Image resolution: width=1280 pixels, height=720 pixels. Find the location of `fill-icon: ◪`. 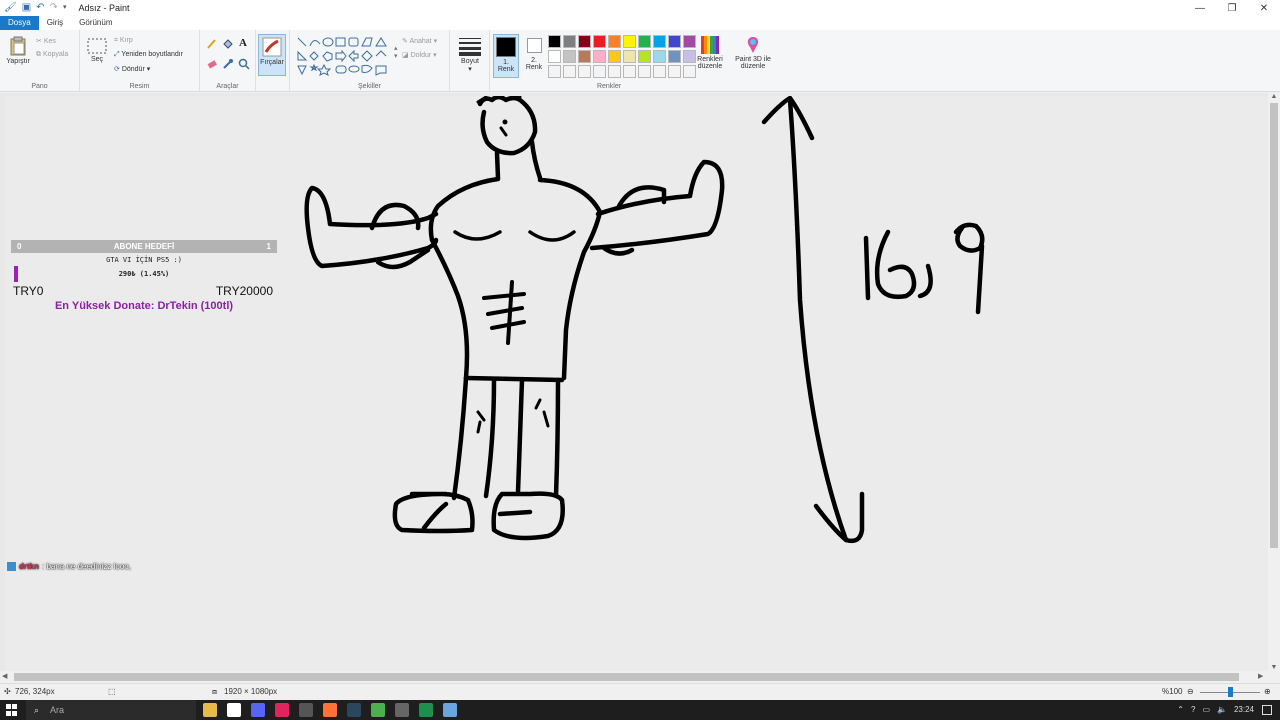

fill-icon: ◪ is located at coordinates (406, 55).